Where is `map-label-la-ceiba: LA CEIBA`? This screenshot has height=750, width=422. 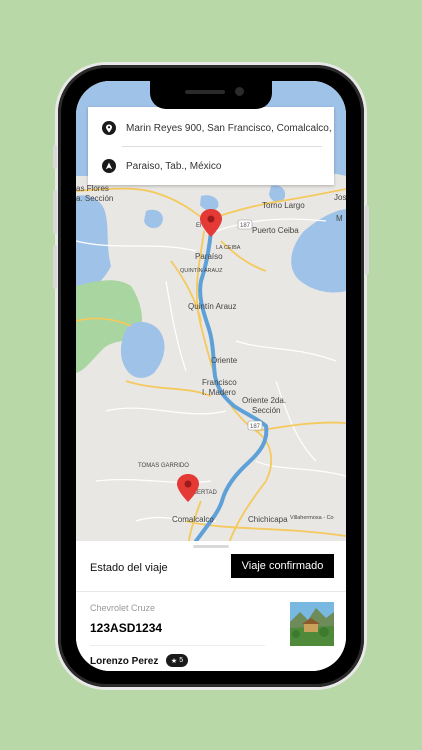 map-label-la-ceiba: LA CEIBA is located at coordinates (228, 248).